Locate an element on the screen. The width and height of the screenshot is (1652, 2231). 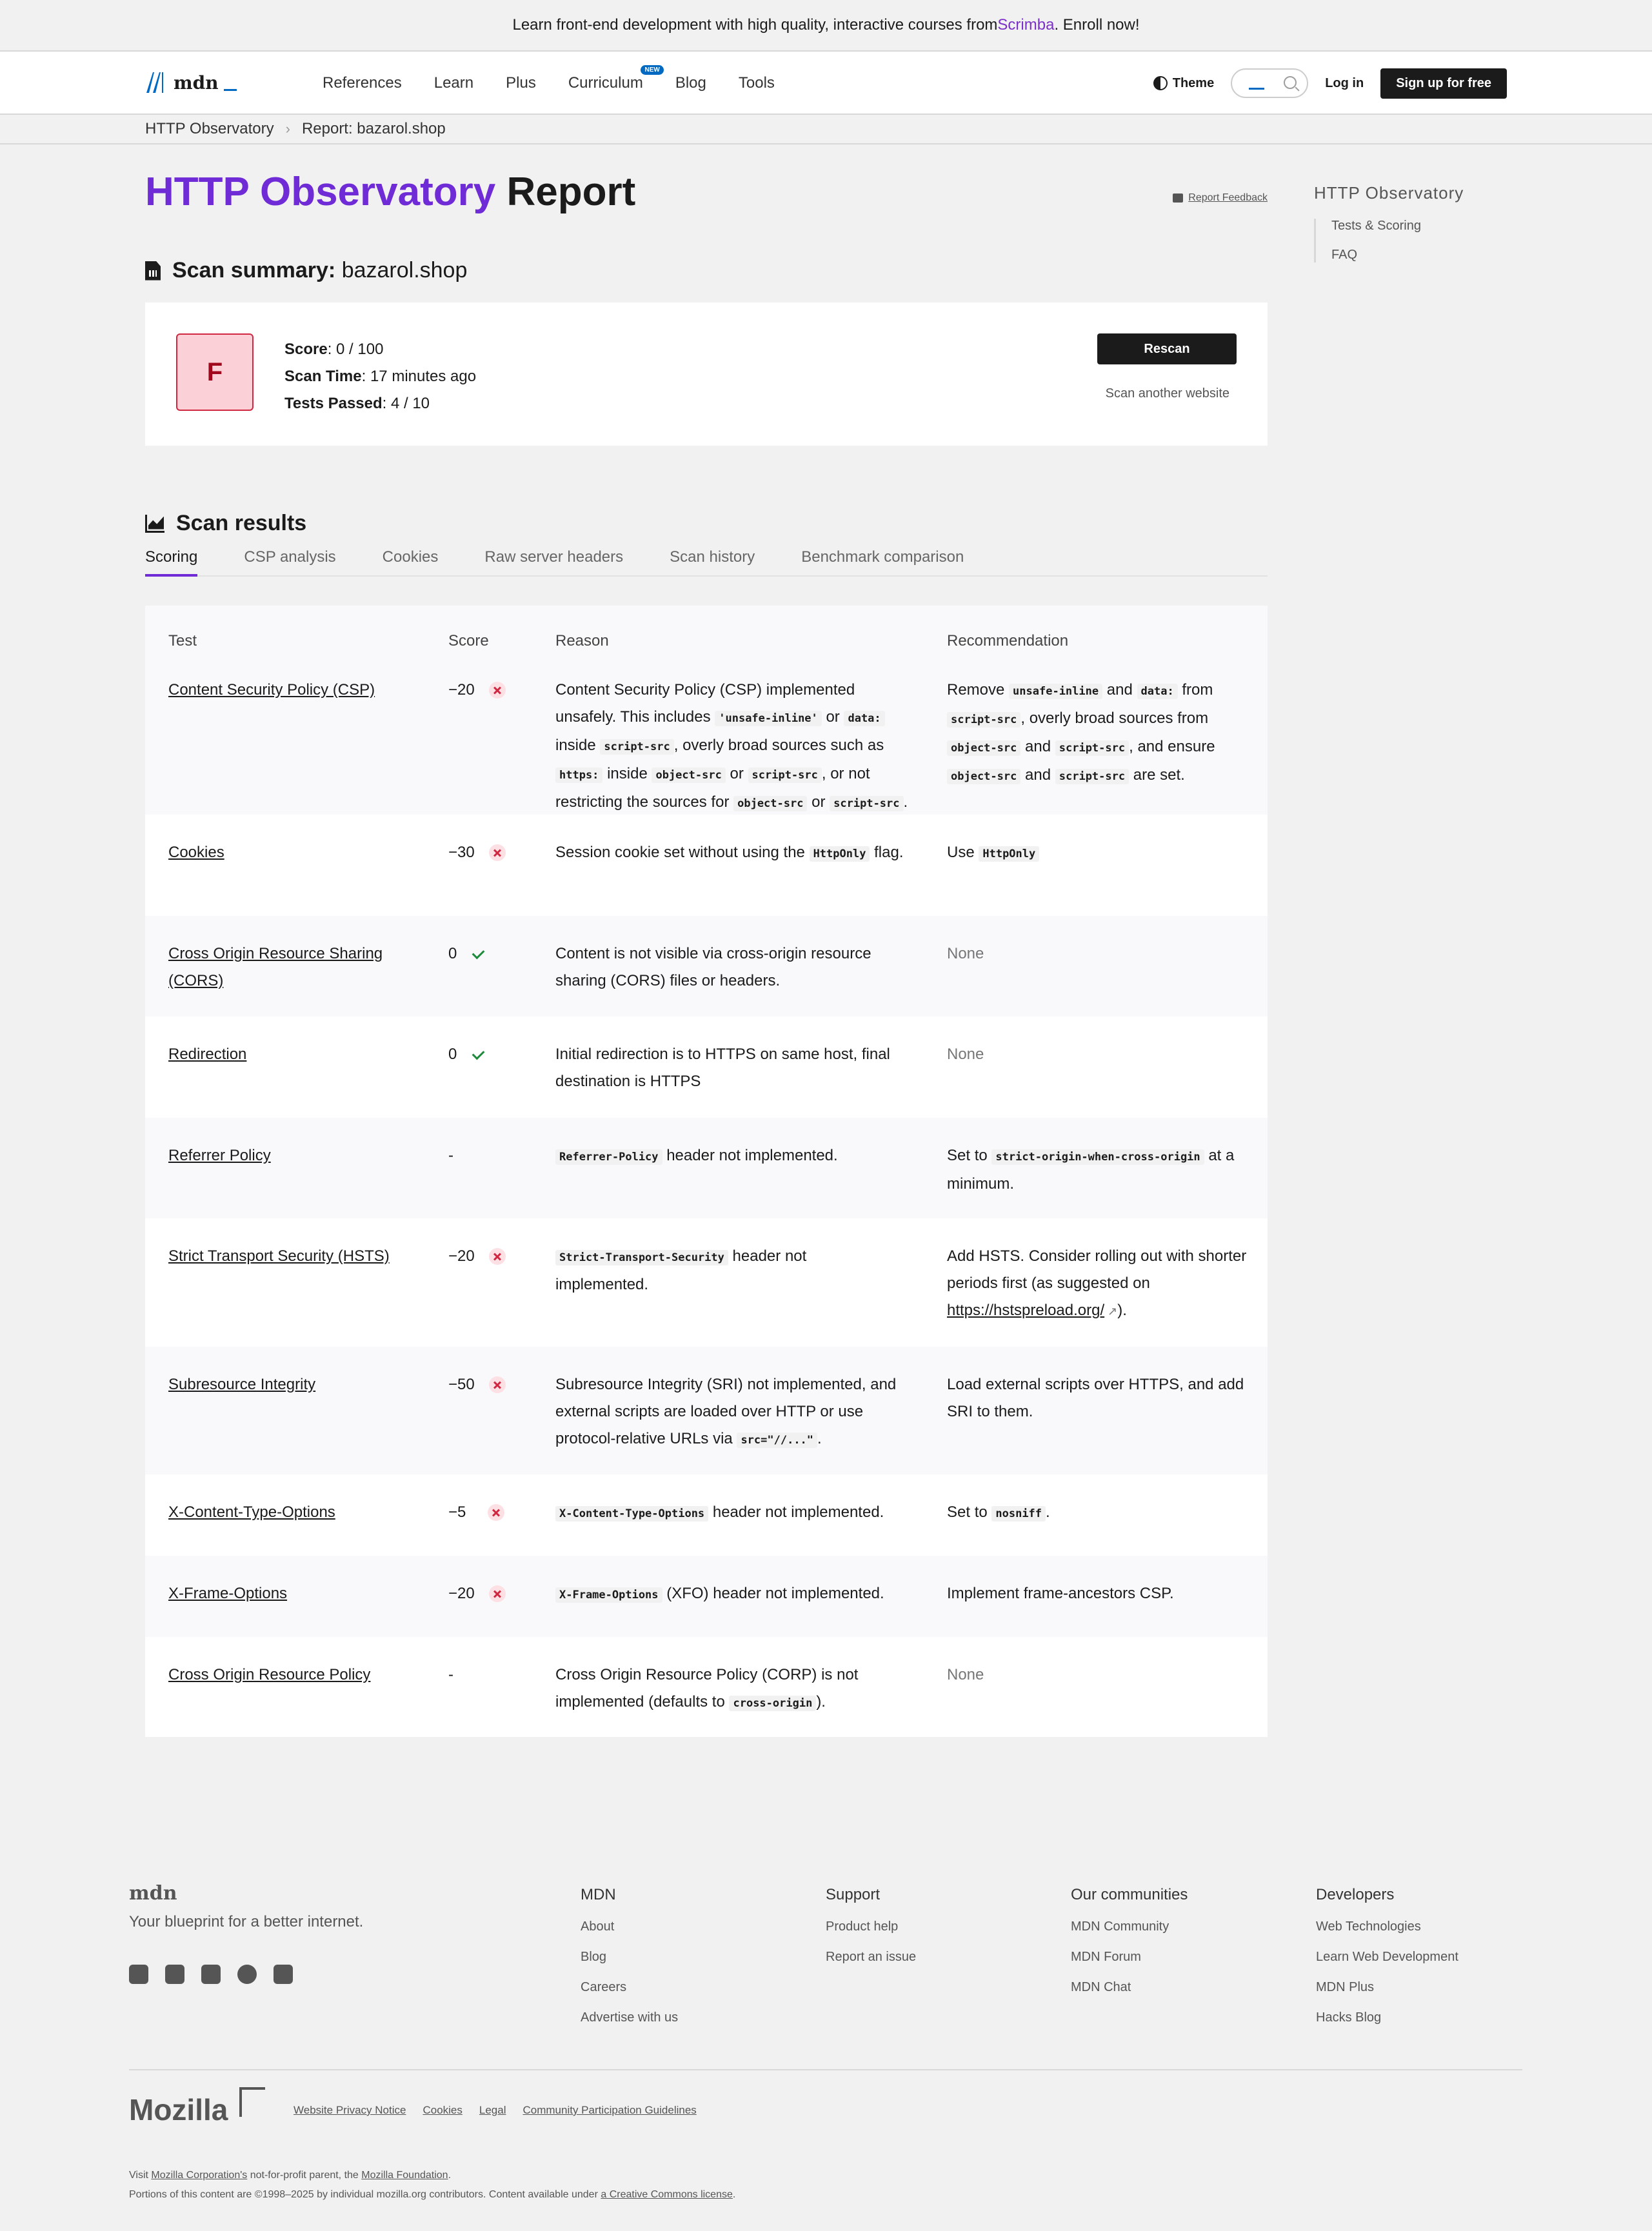
github-icon is located at coordinates (247, 1975).